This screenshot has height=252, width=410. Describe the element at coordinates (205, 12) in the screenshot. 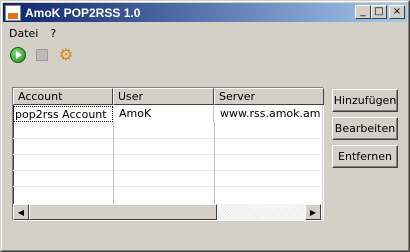

I see `title-bar: AmoK POP2RSS 1.0 _ □ ×` at that location.